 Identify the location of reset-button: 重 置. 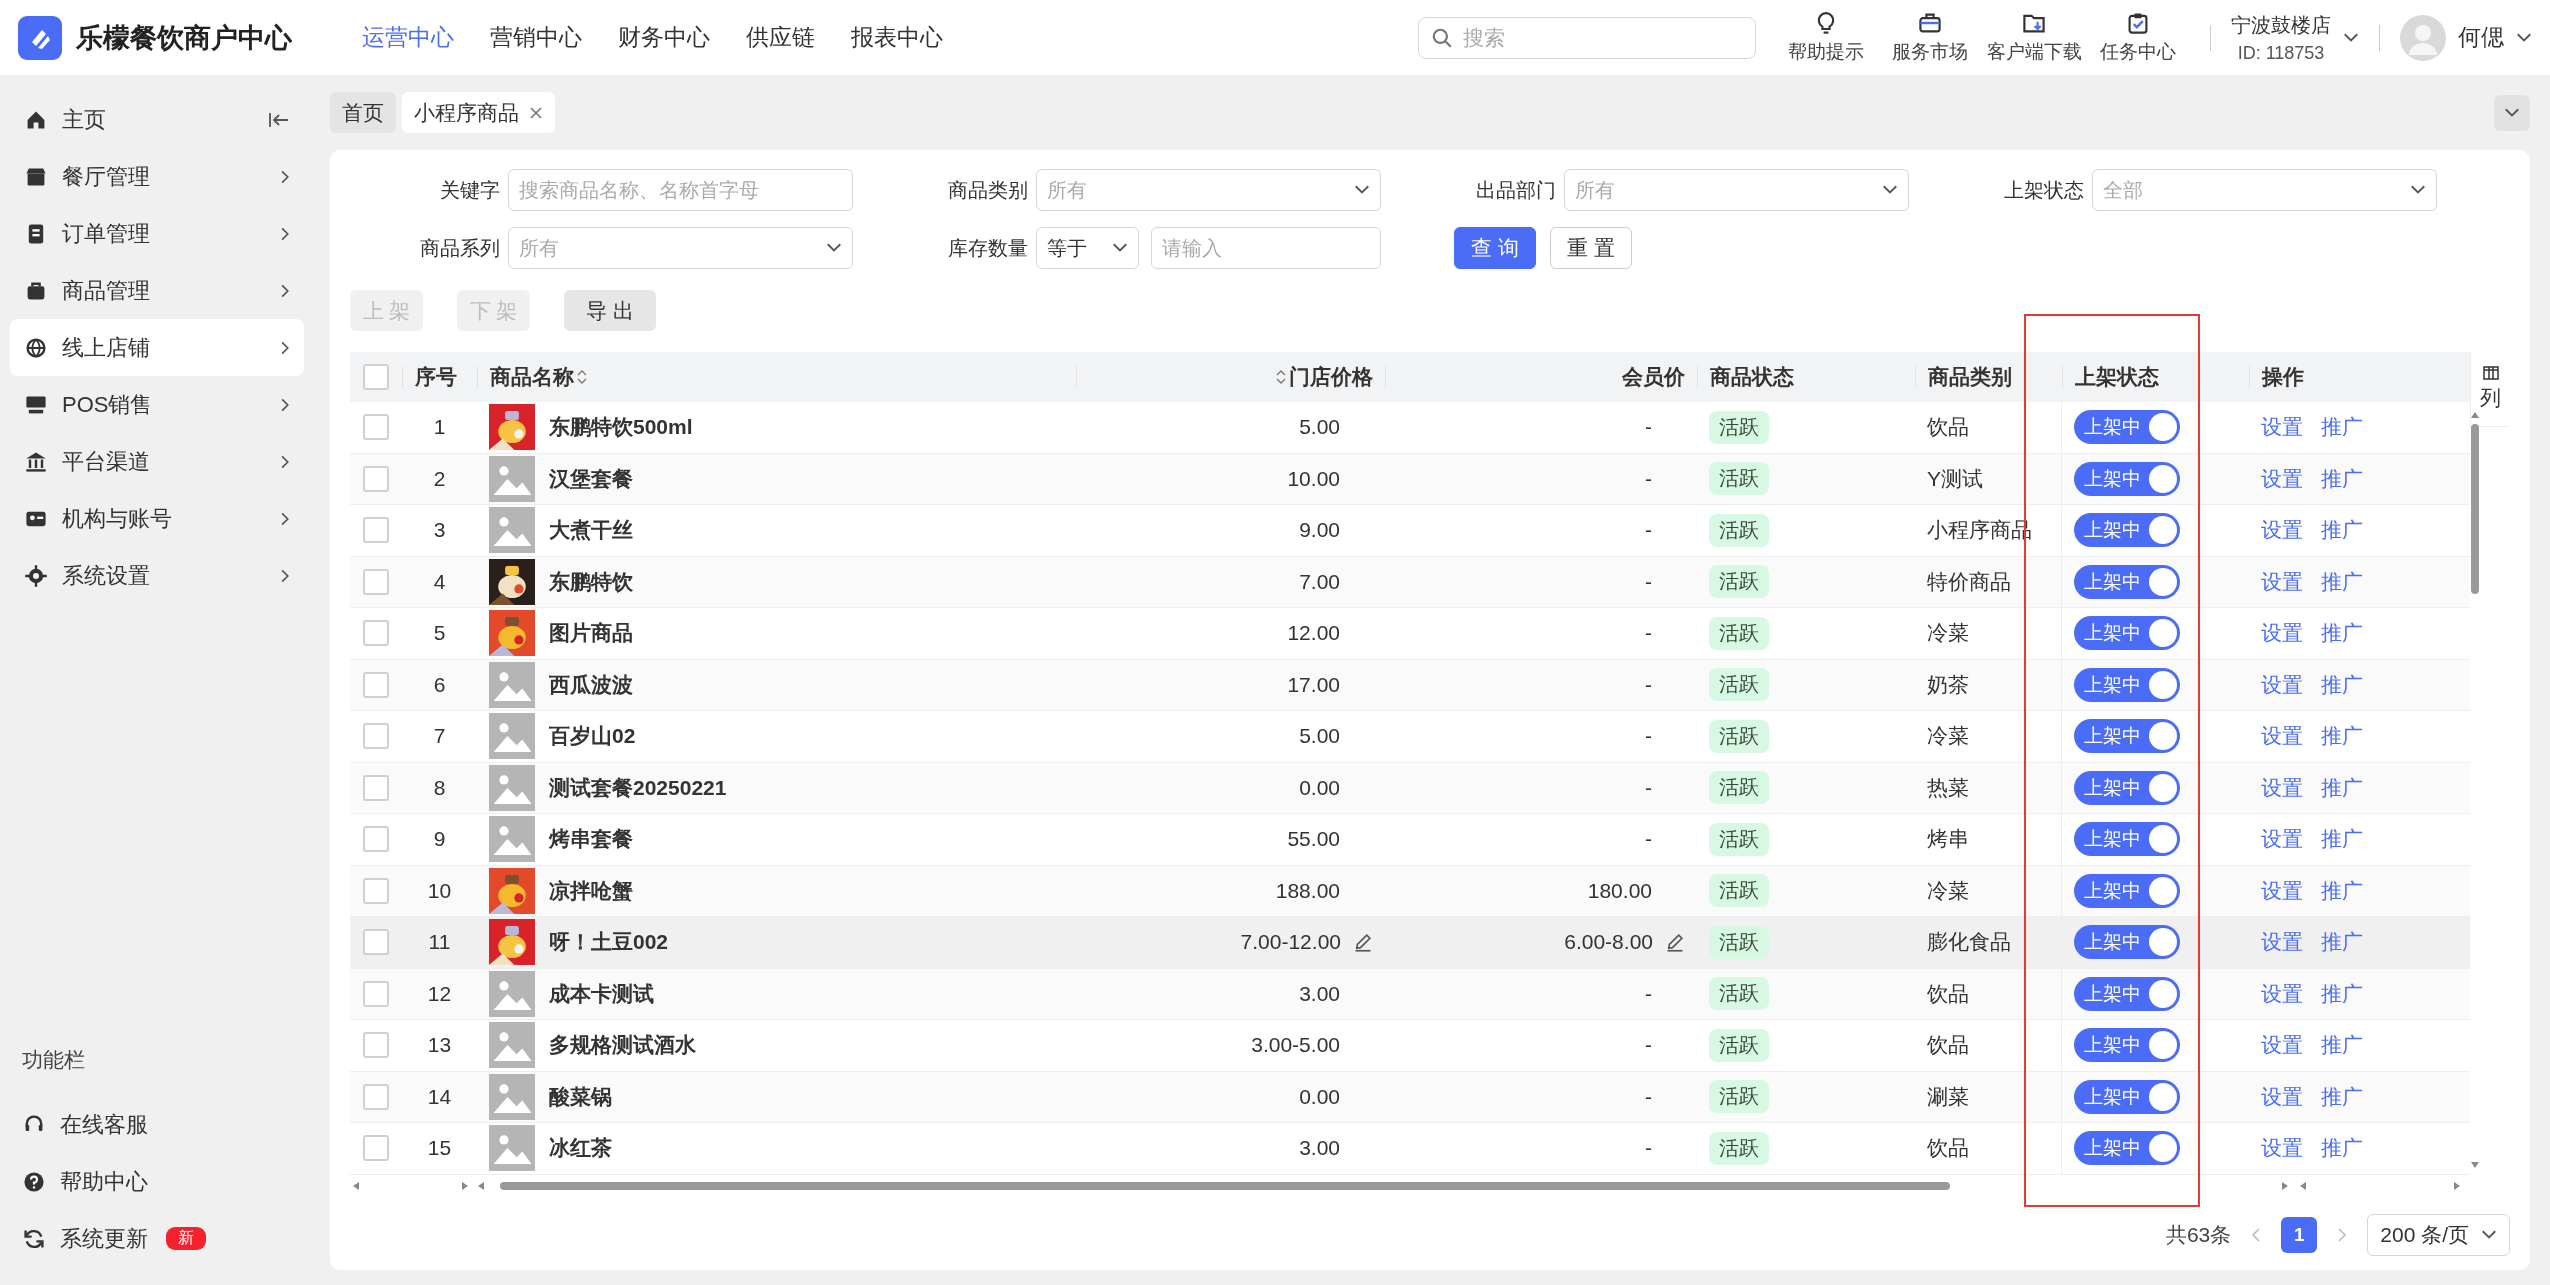
(1590, 248).